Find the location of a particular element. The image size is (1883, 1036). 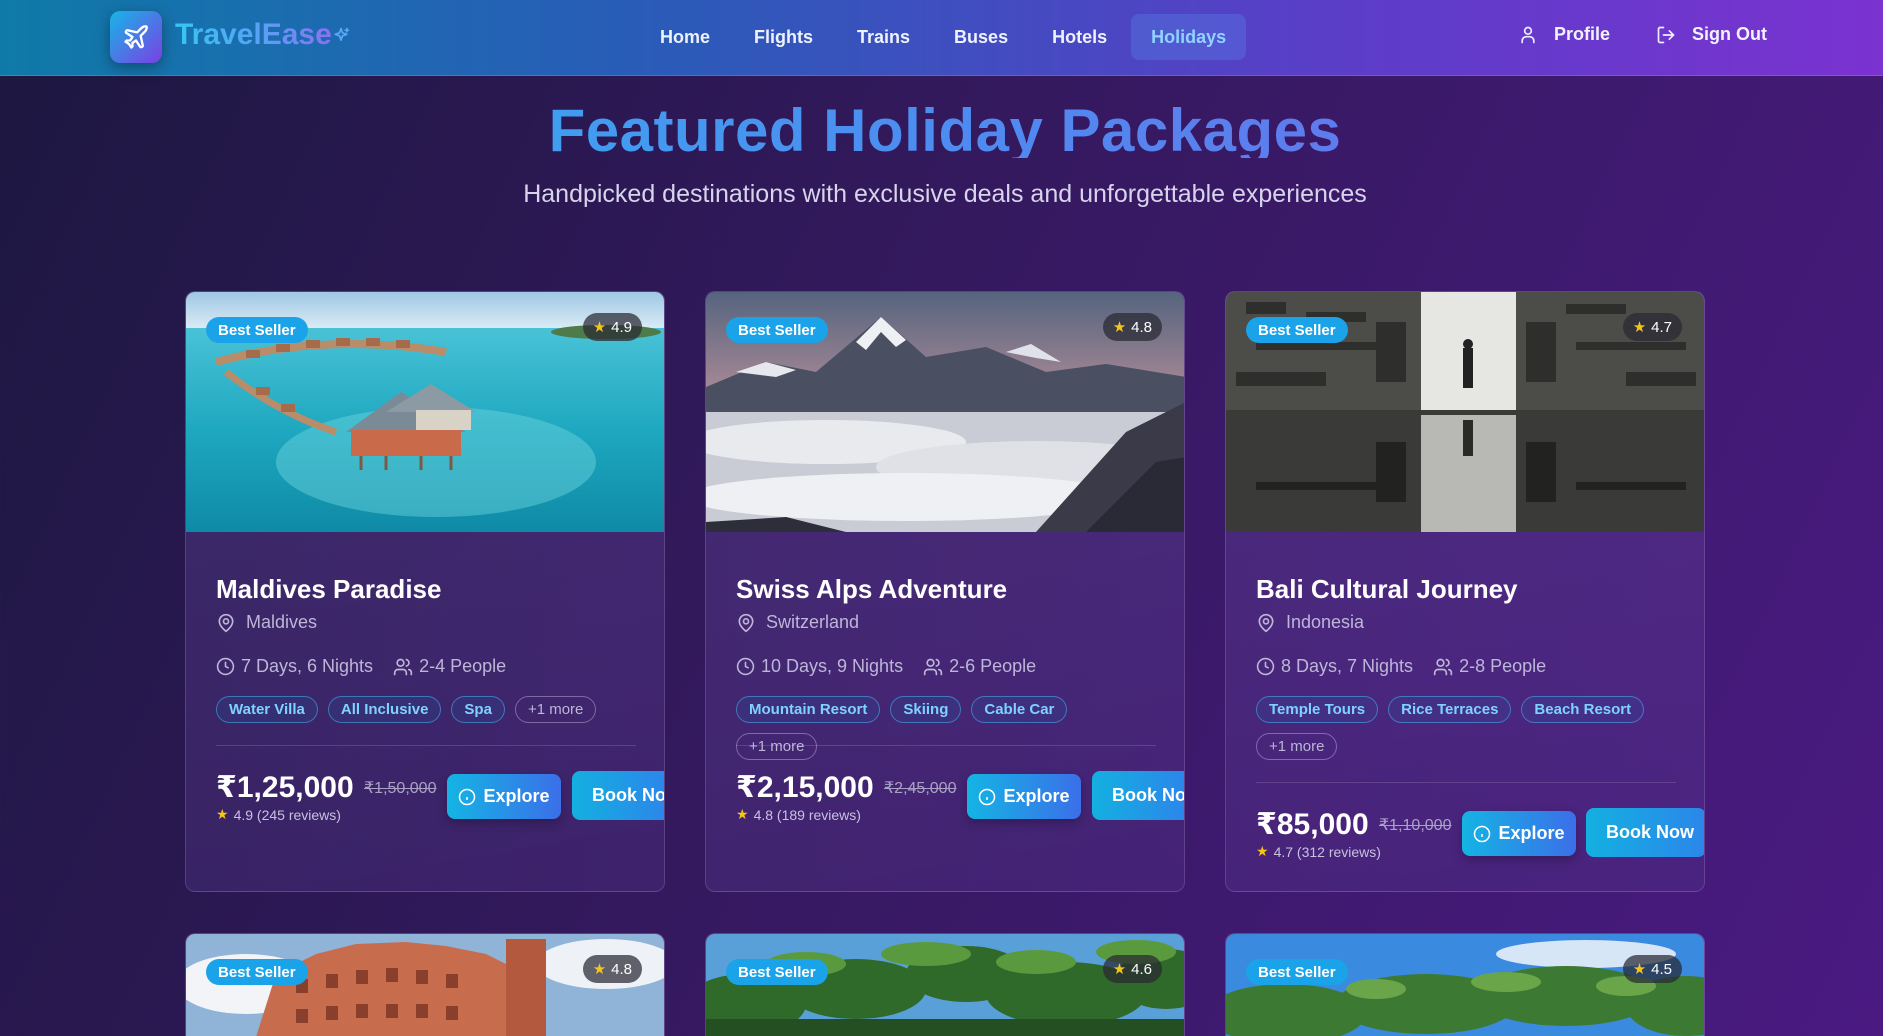

rating-value: 4.9 is located at coordinates (621, 327).